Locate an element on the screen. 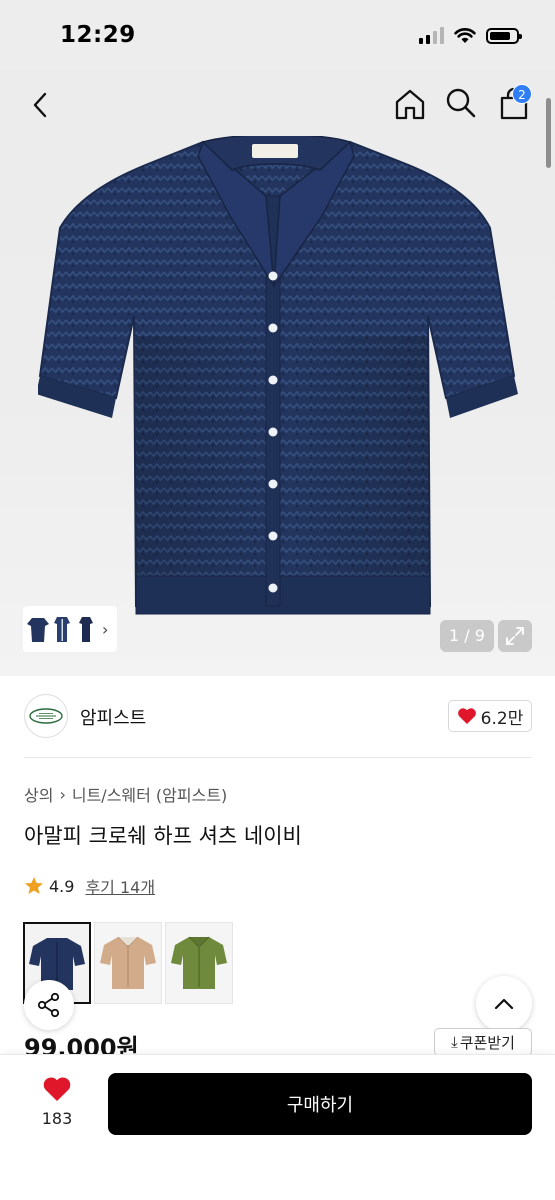 This screenshot has width=555, height=1200. scroll-top-button is located at coordinates (504, 1004).